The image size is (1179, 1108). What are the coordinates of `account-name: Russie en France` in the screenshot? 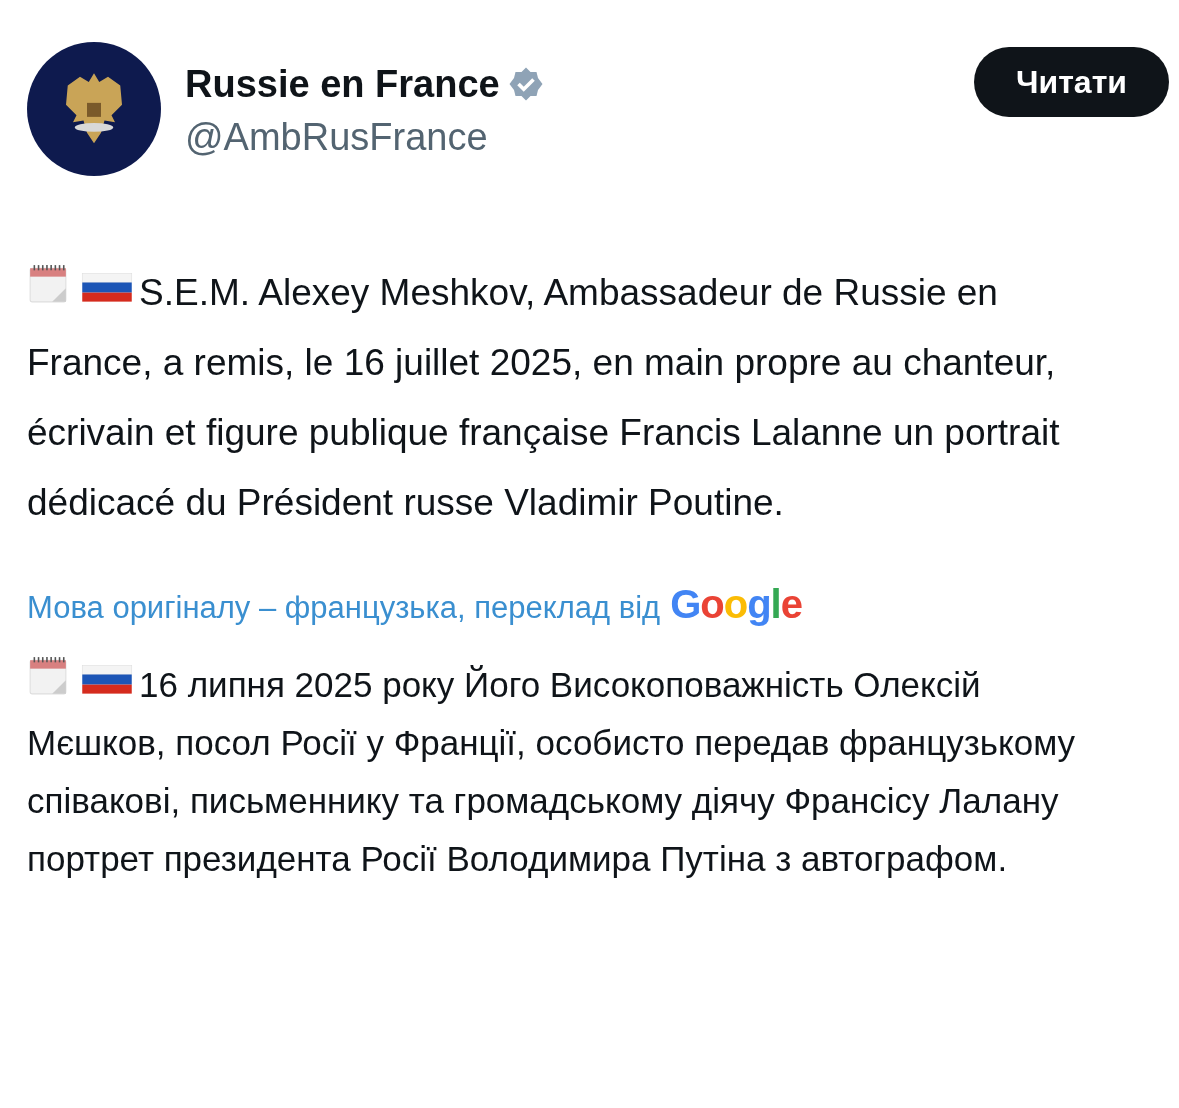 It's located at (342, 84).